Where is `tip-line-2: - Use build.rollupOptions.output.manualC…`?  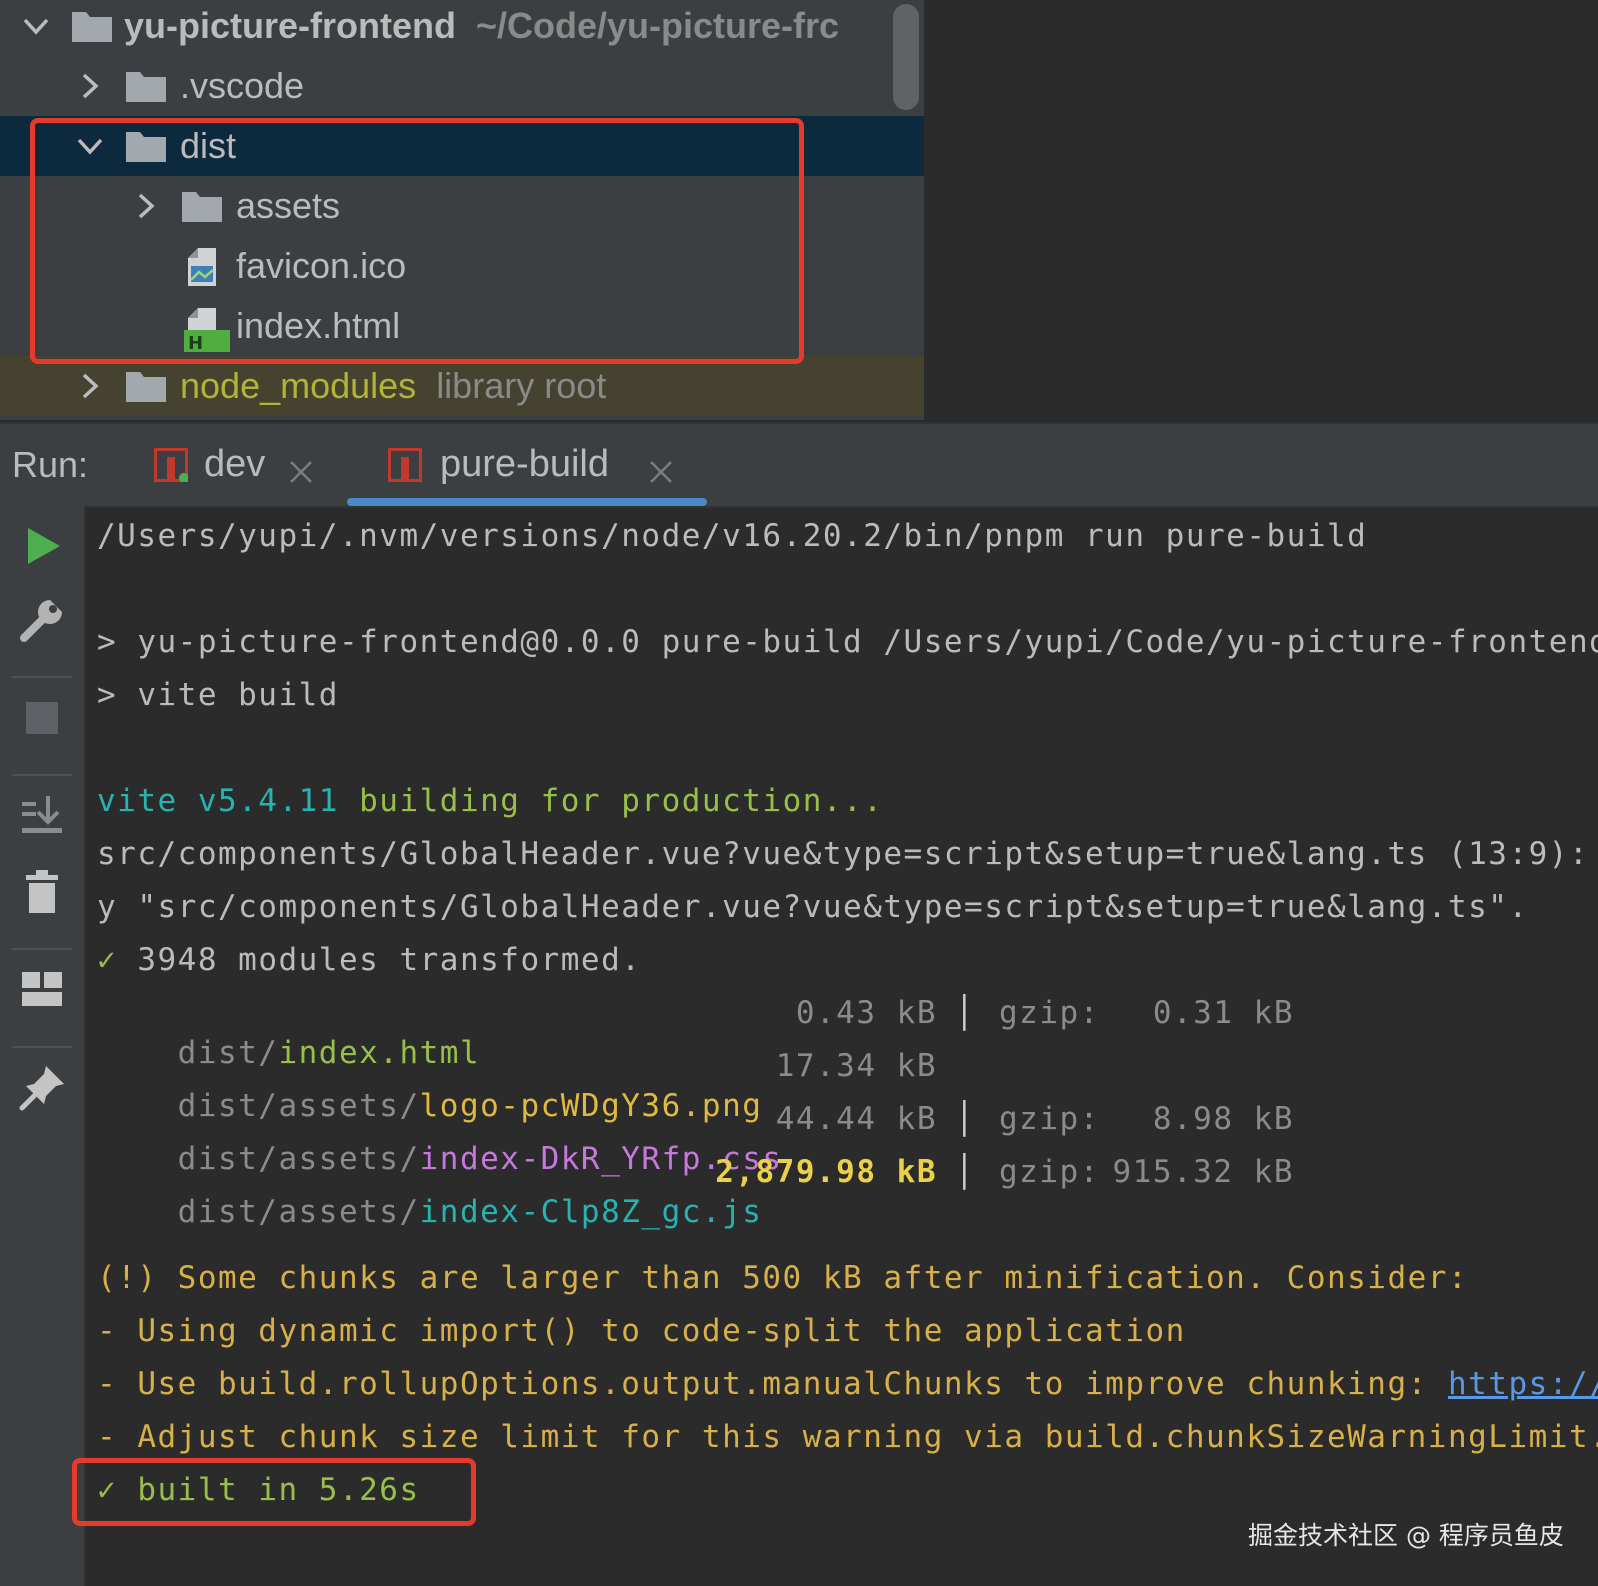 tip-line-2: - Use build.rollupOptions.output.manualC… is located at coordinates (847, 1384).